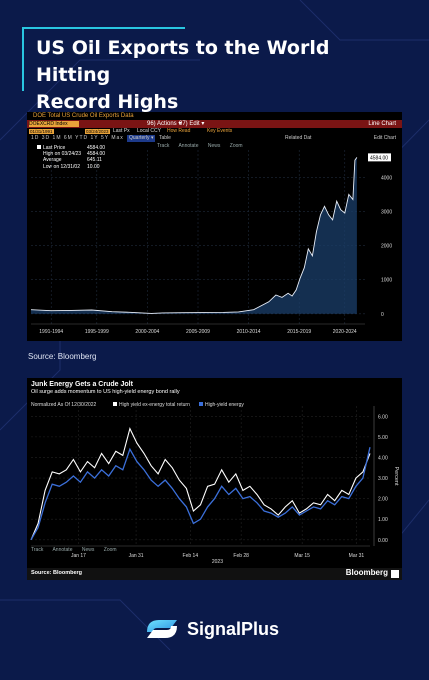  What do you see at coordinates (249, 332) in the screenshot?
I see `x-tick-label: 2010-2014` at bounding box center [249, 332].